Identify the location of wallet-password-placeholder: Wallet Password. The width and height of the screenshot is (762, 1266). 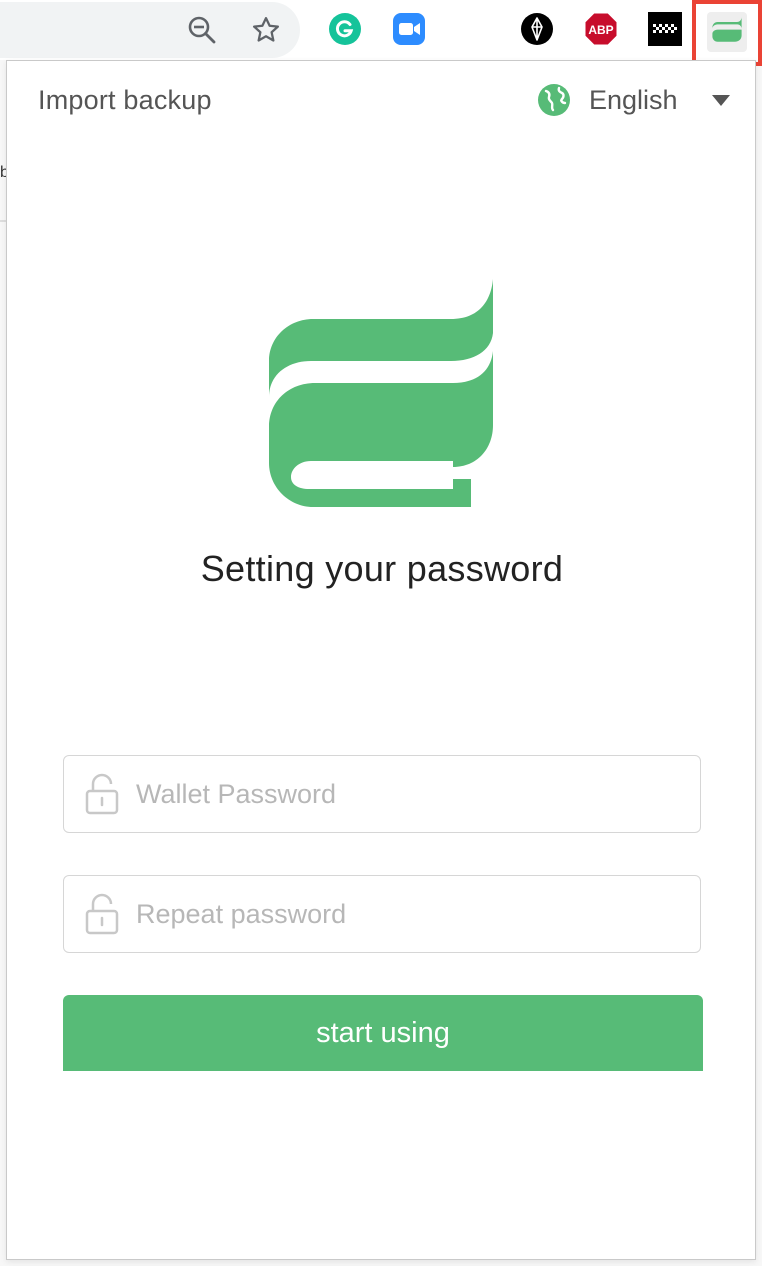
(236, 793).